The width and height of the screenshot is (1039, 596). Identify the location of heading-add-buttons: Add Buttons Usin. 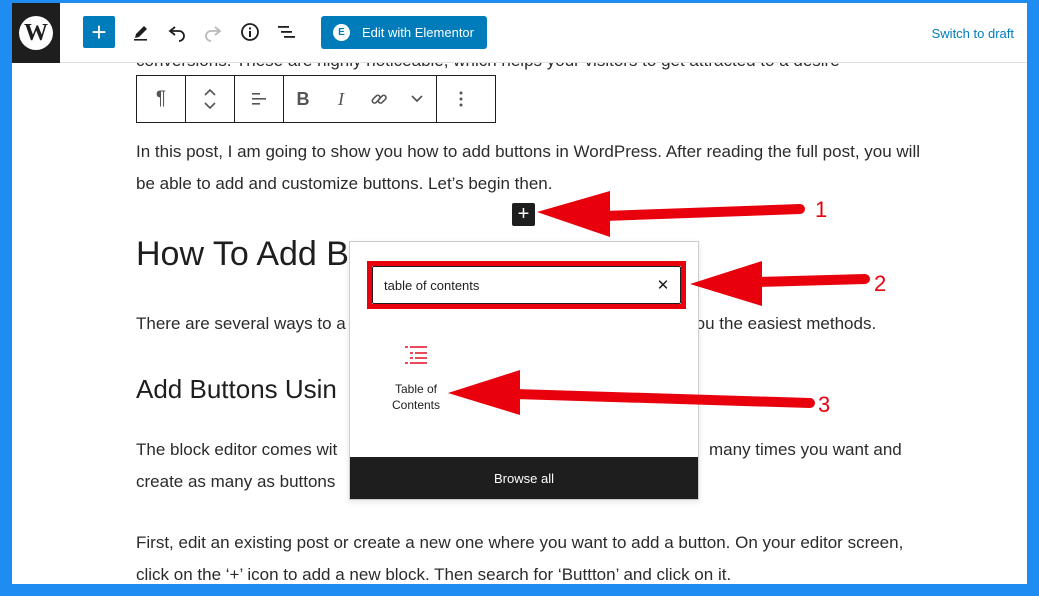
(236, 389).